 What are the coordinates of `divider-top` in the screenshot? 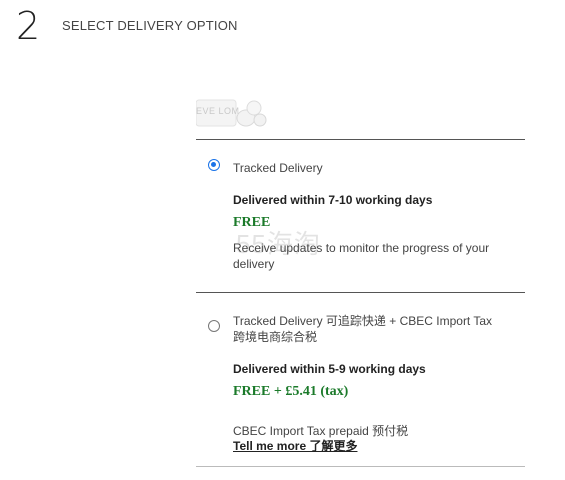 It's located at (360, 139).